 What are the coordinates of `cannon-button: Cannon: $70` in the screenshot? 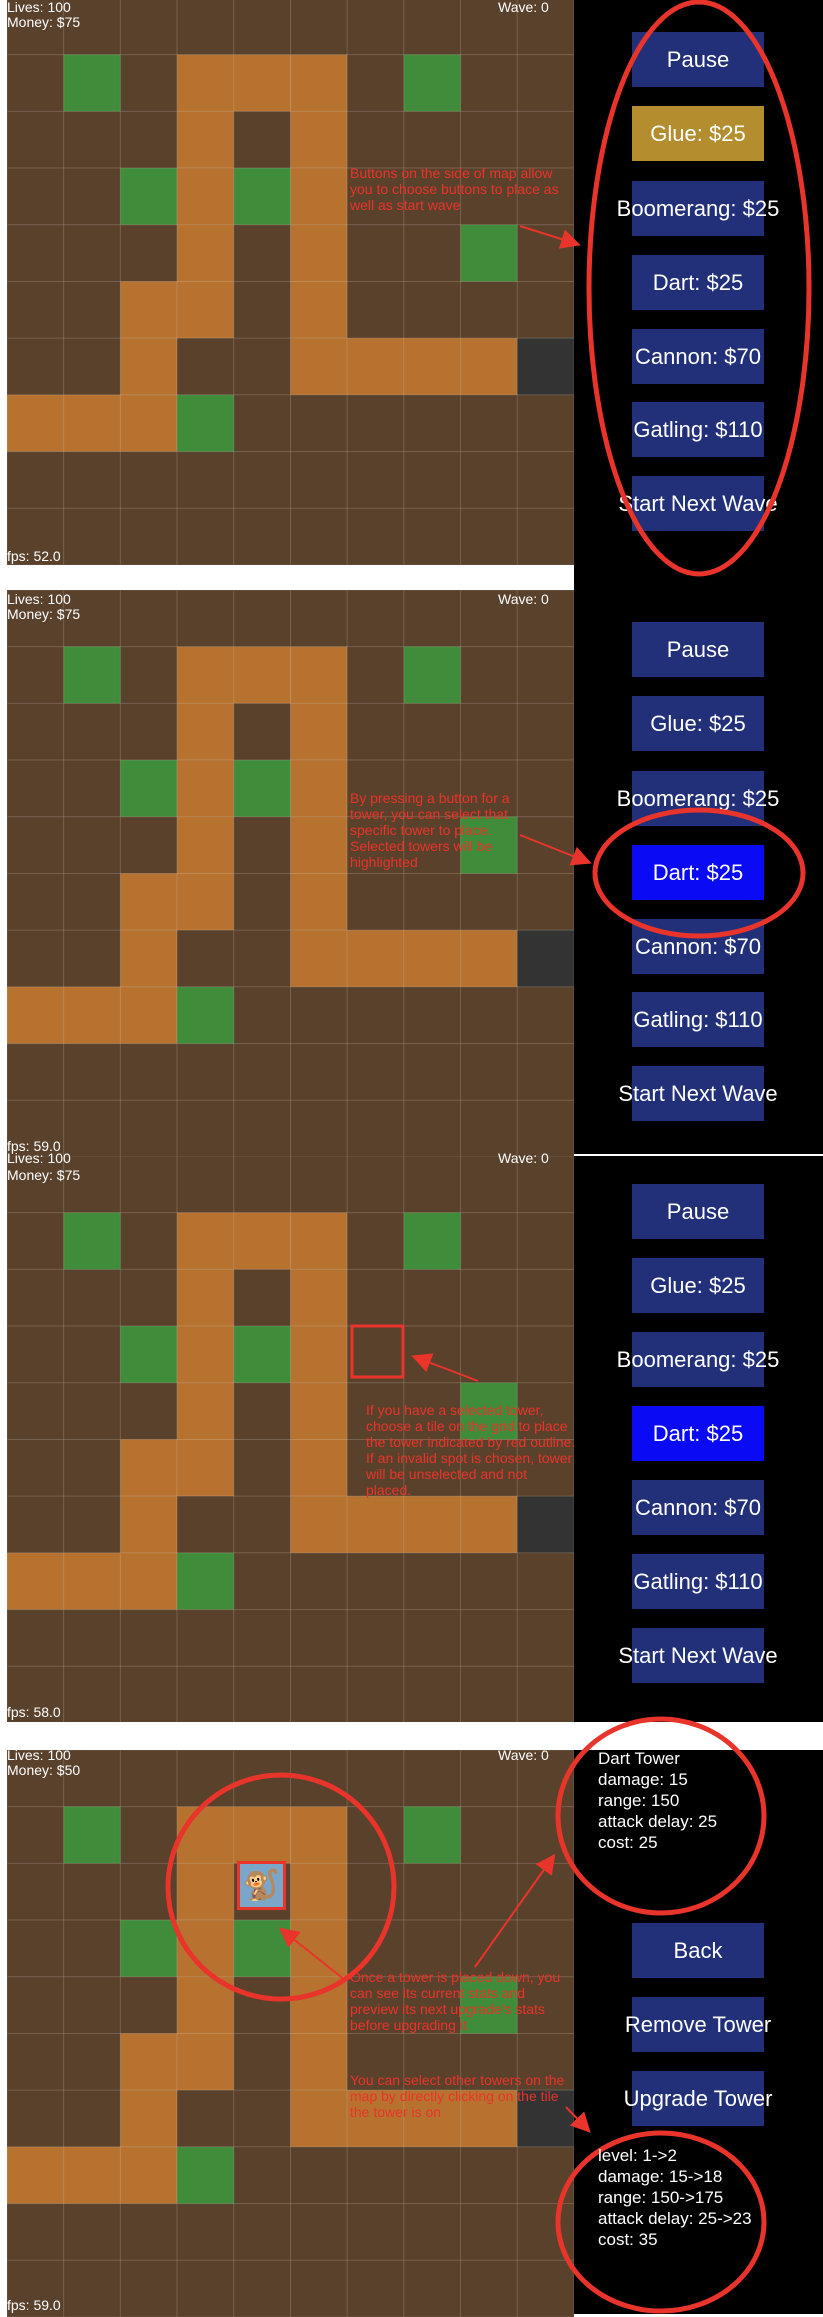 It's located at (698, 946).